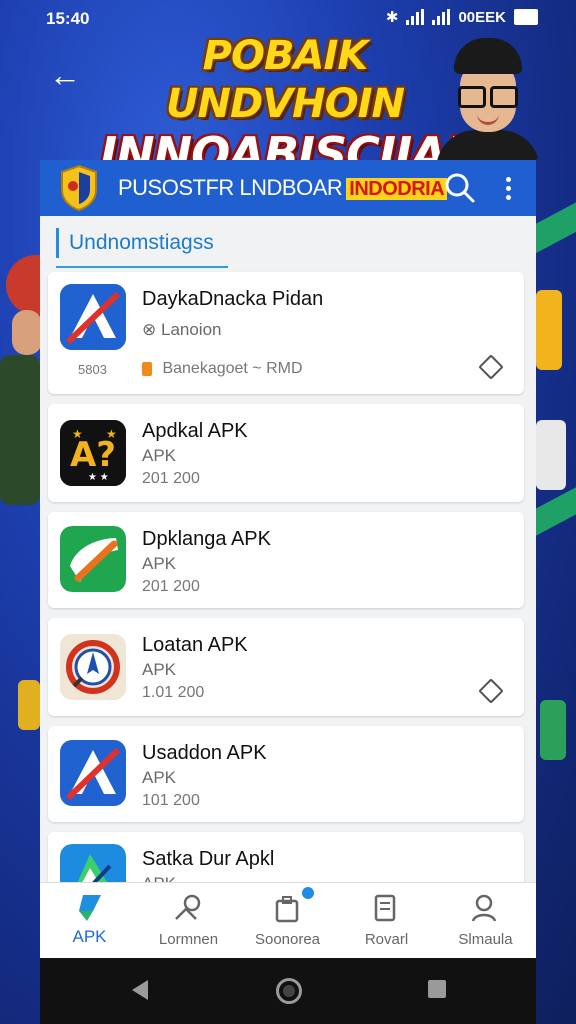 Image resolution: width=576 pixels, height=1024 pixels. What do you see at coordinates (173, 692) in the screenshot?
I see `app-meta: 1.01 200` at bounding box center [173, 692].